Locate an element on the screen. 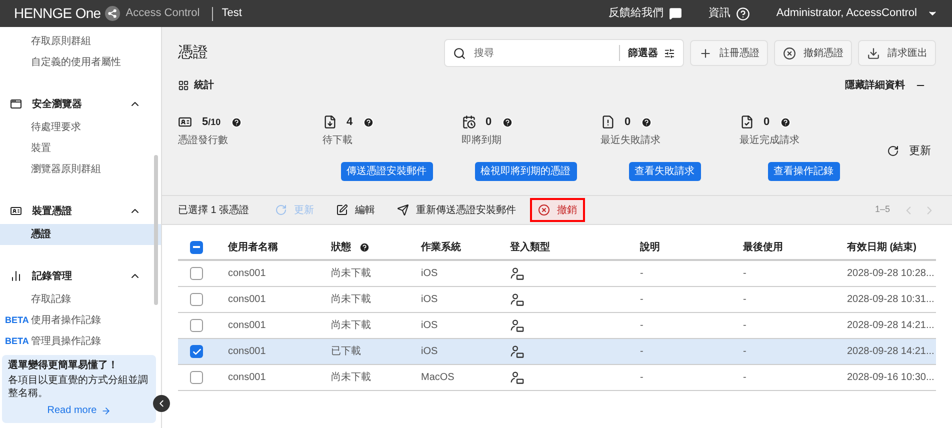 The image size is (952, 428). refresh-icon is located at coordinates (281, 210).